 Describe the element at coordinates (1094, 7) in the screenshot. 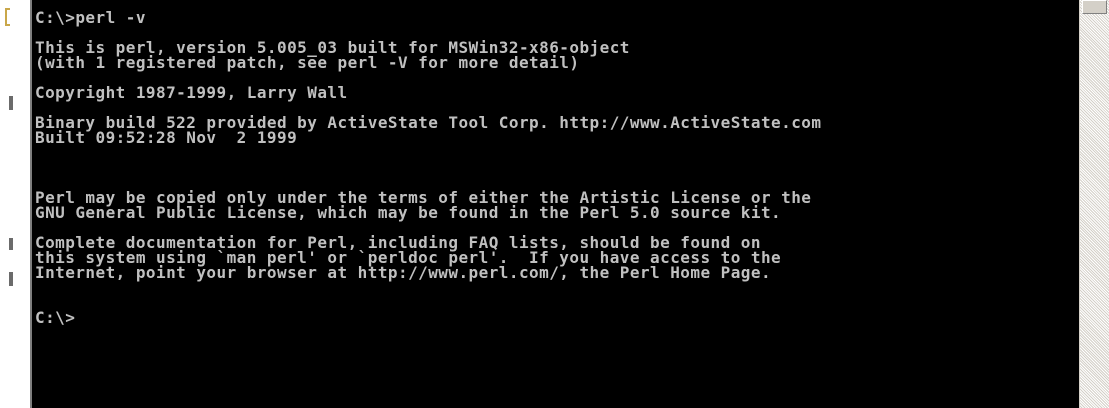

I see `scrollbar-thumb` at that location.